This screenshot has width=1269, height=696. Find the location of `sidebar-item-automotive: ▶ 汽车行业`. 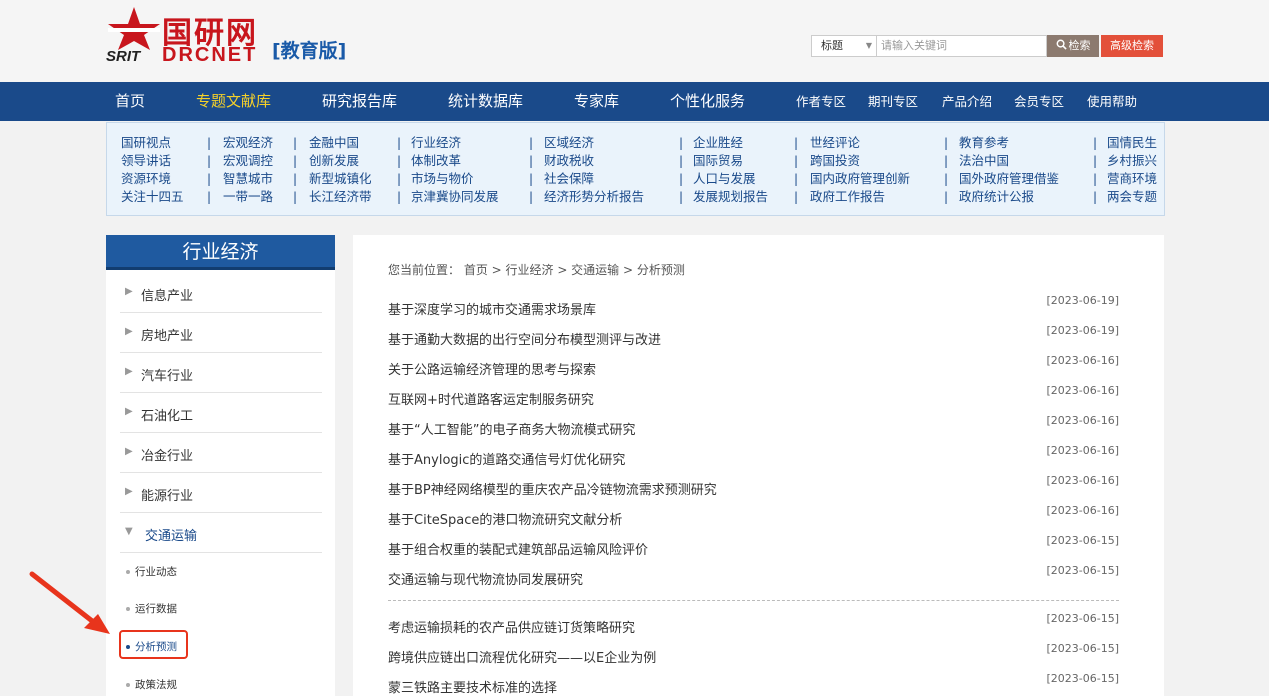

sidebar-item-automotive: ▶ 汽车行业 is located at coordinates (221, 373).